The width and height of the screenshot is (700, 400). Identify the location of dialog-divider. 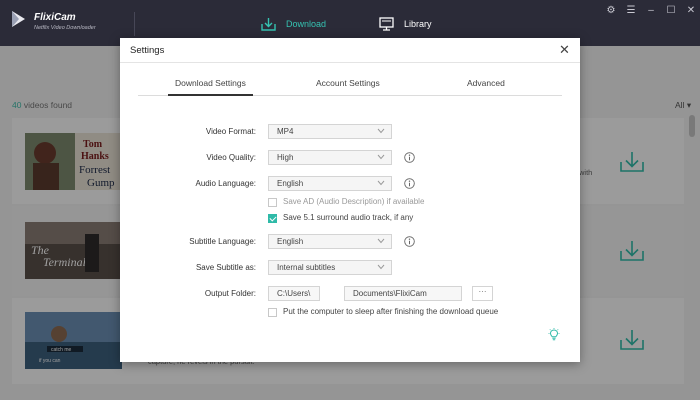
(350, 62).